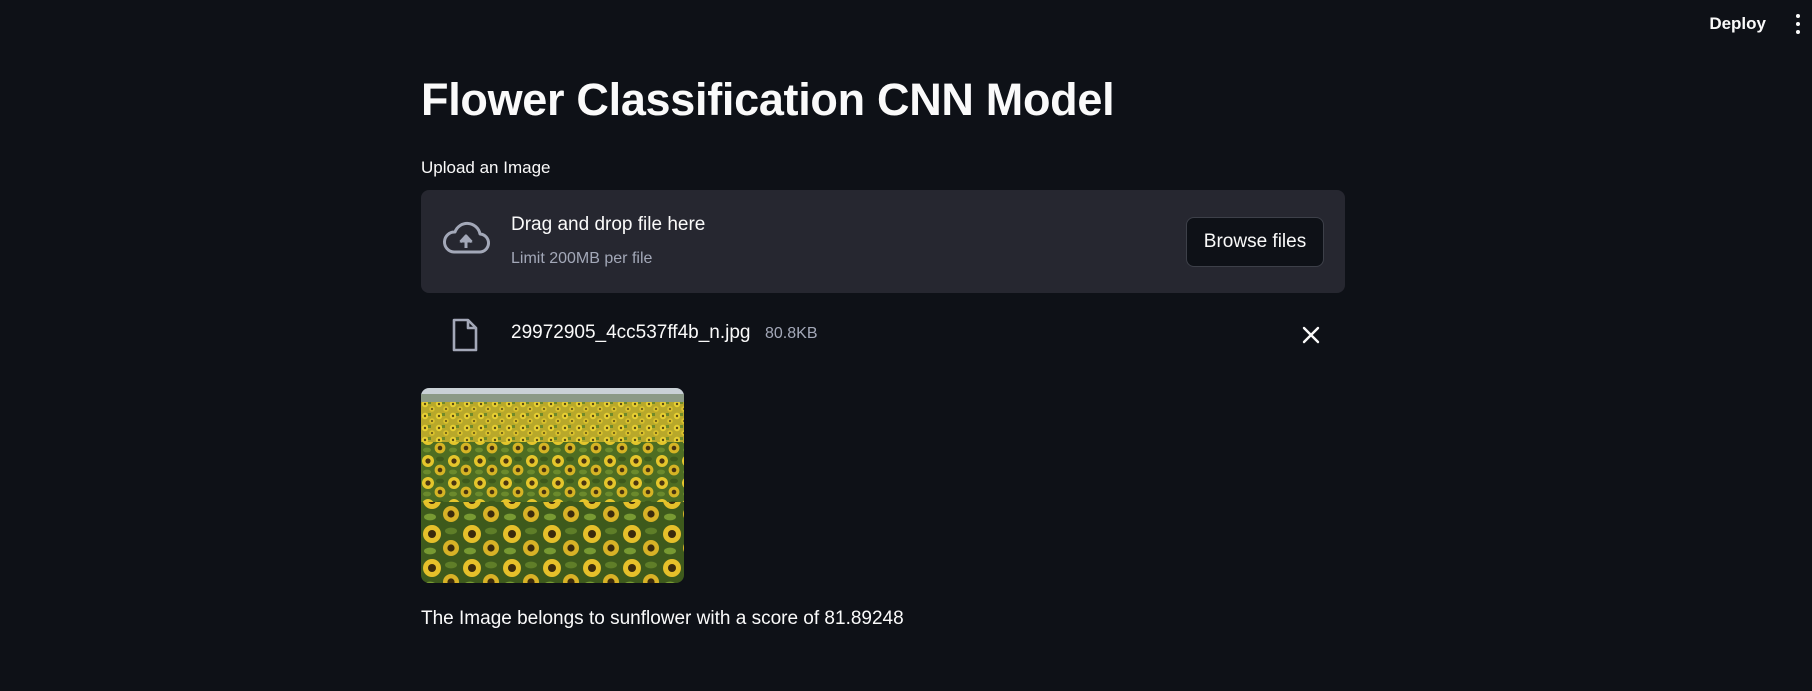 The height and width of the screenshot is (691, 1812). Describe the element at coordinates (768, 99) in the screenshot. I see `page-title: Flower Classification CNN Model` at that location.